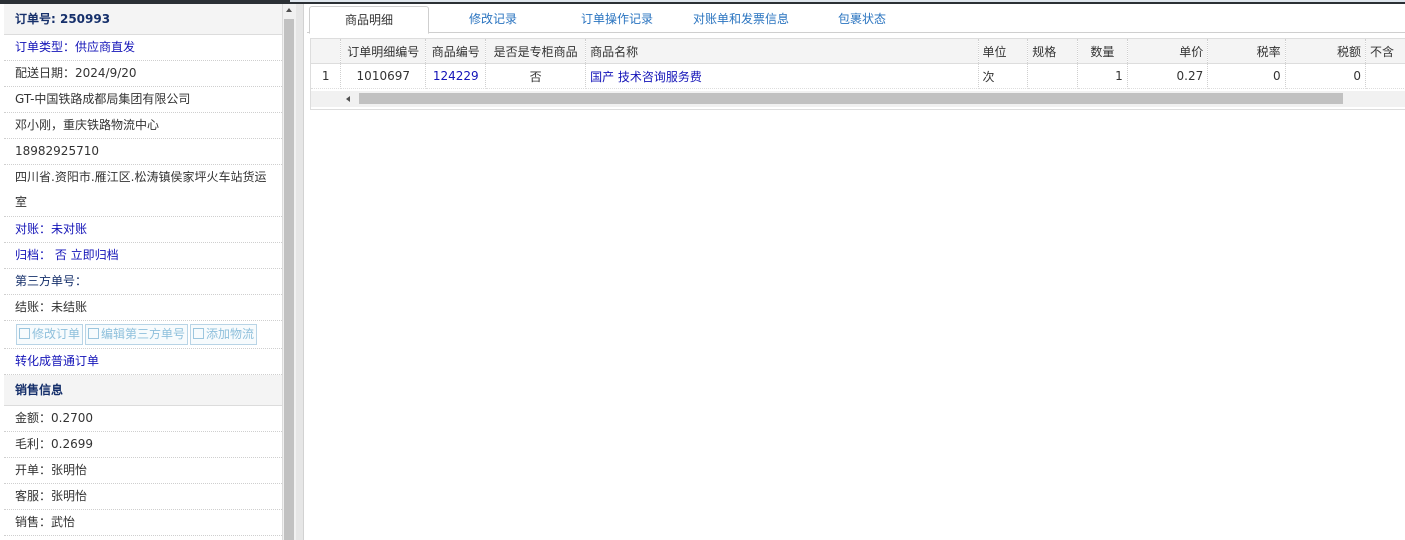  What do you see at coordinates (1168, 51) in the screenshot?
I see `column-header: 单价` at bounding box center [1168, 51].